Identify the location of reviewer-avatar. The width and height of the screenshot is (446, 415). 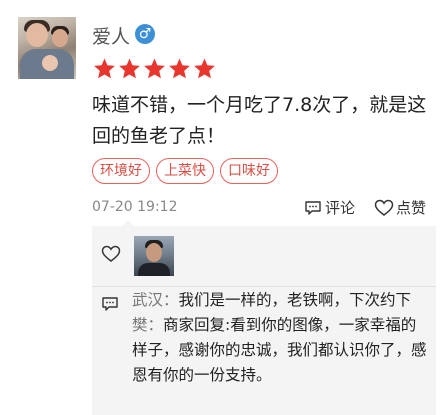
(47, 48).